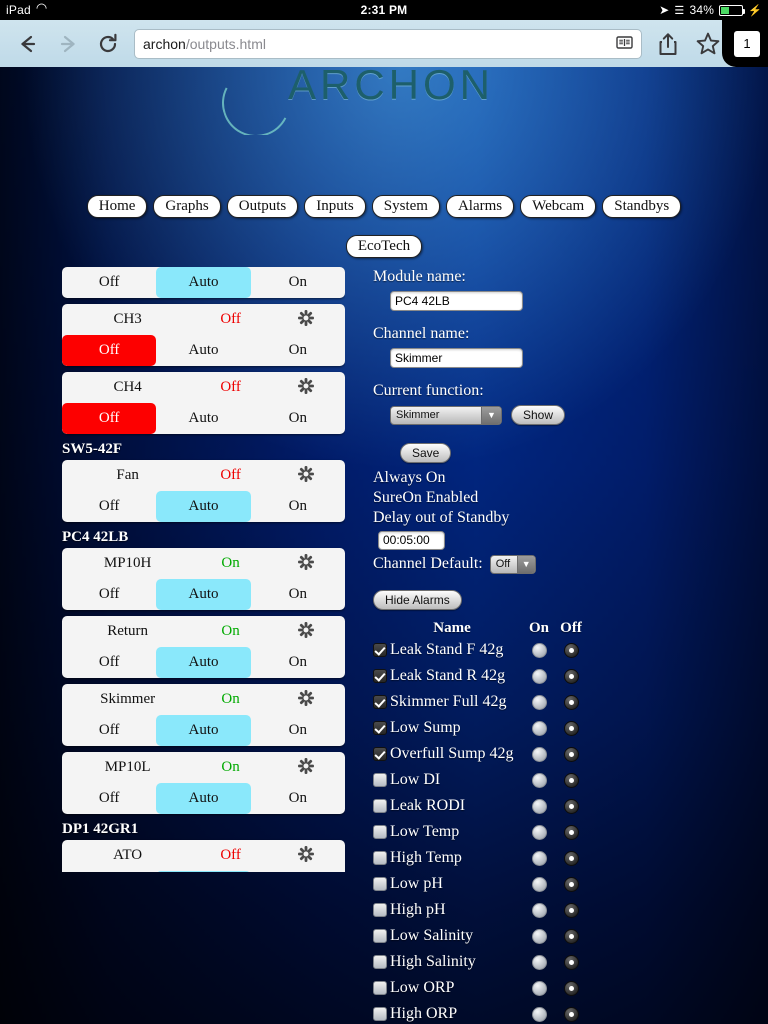  Describe the element at coordinates (388, 43) in the screenshot. I see `address-bar: archon/outputs.html` at that location.